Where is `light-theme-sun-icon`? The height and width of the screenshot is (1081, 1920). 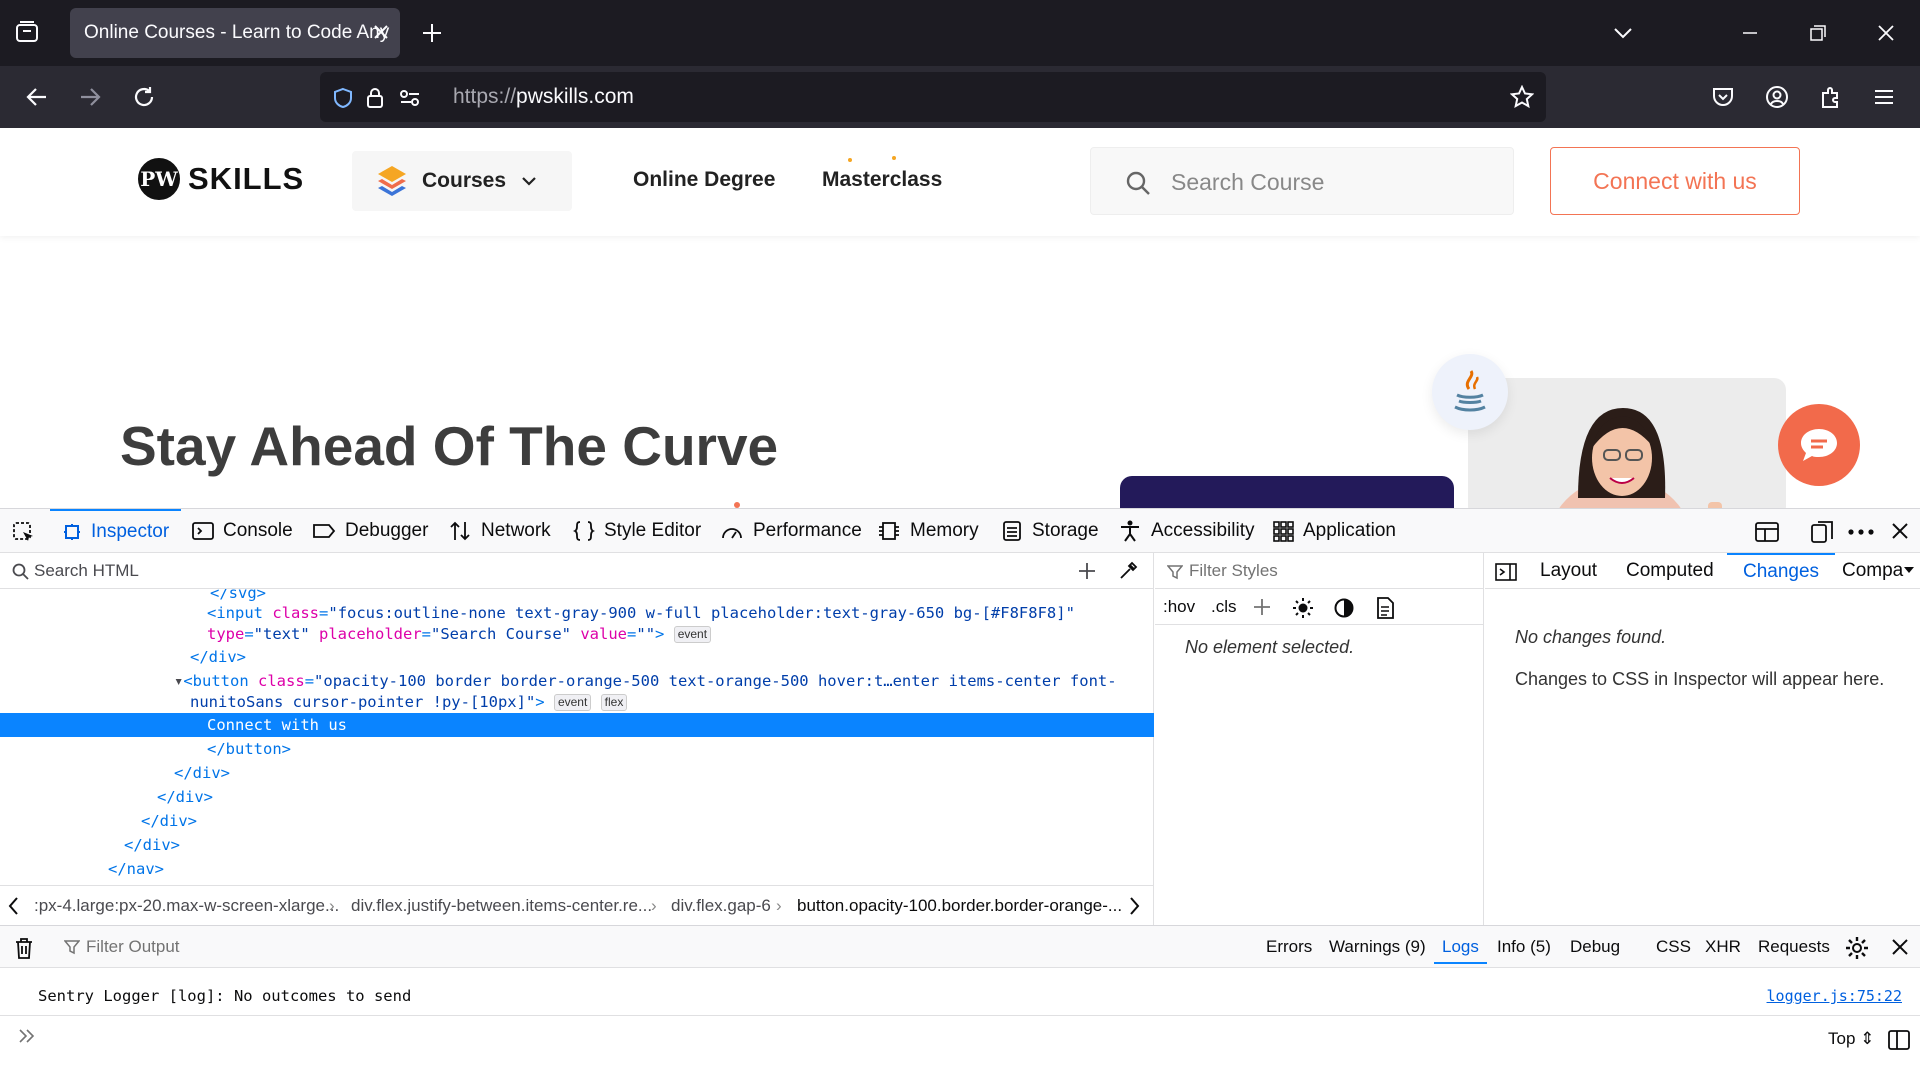 light-theme-sun-icon is located at coordinates (1303, 608).